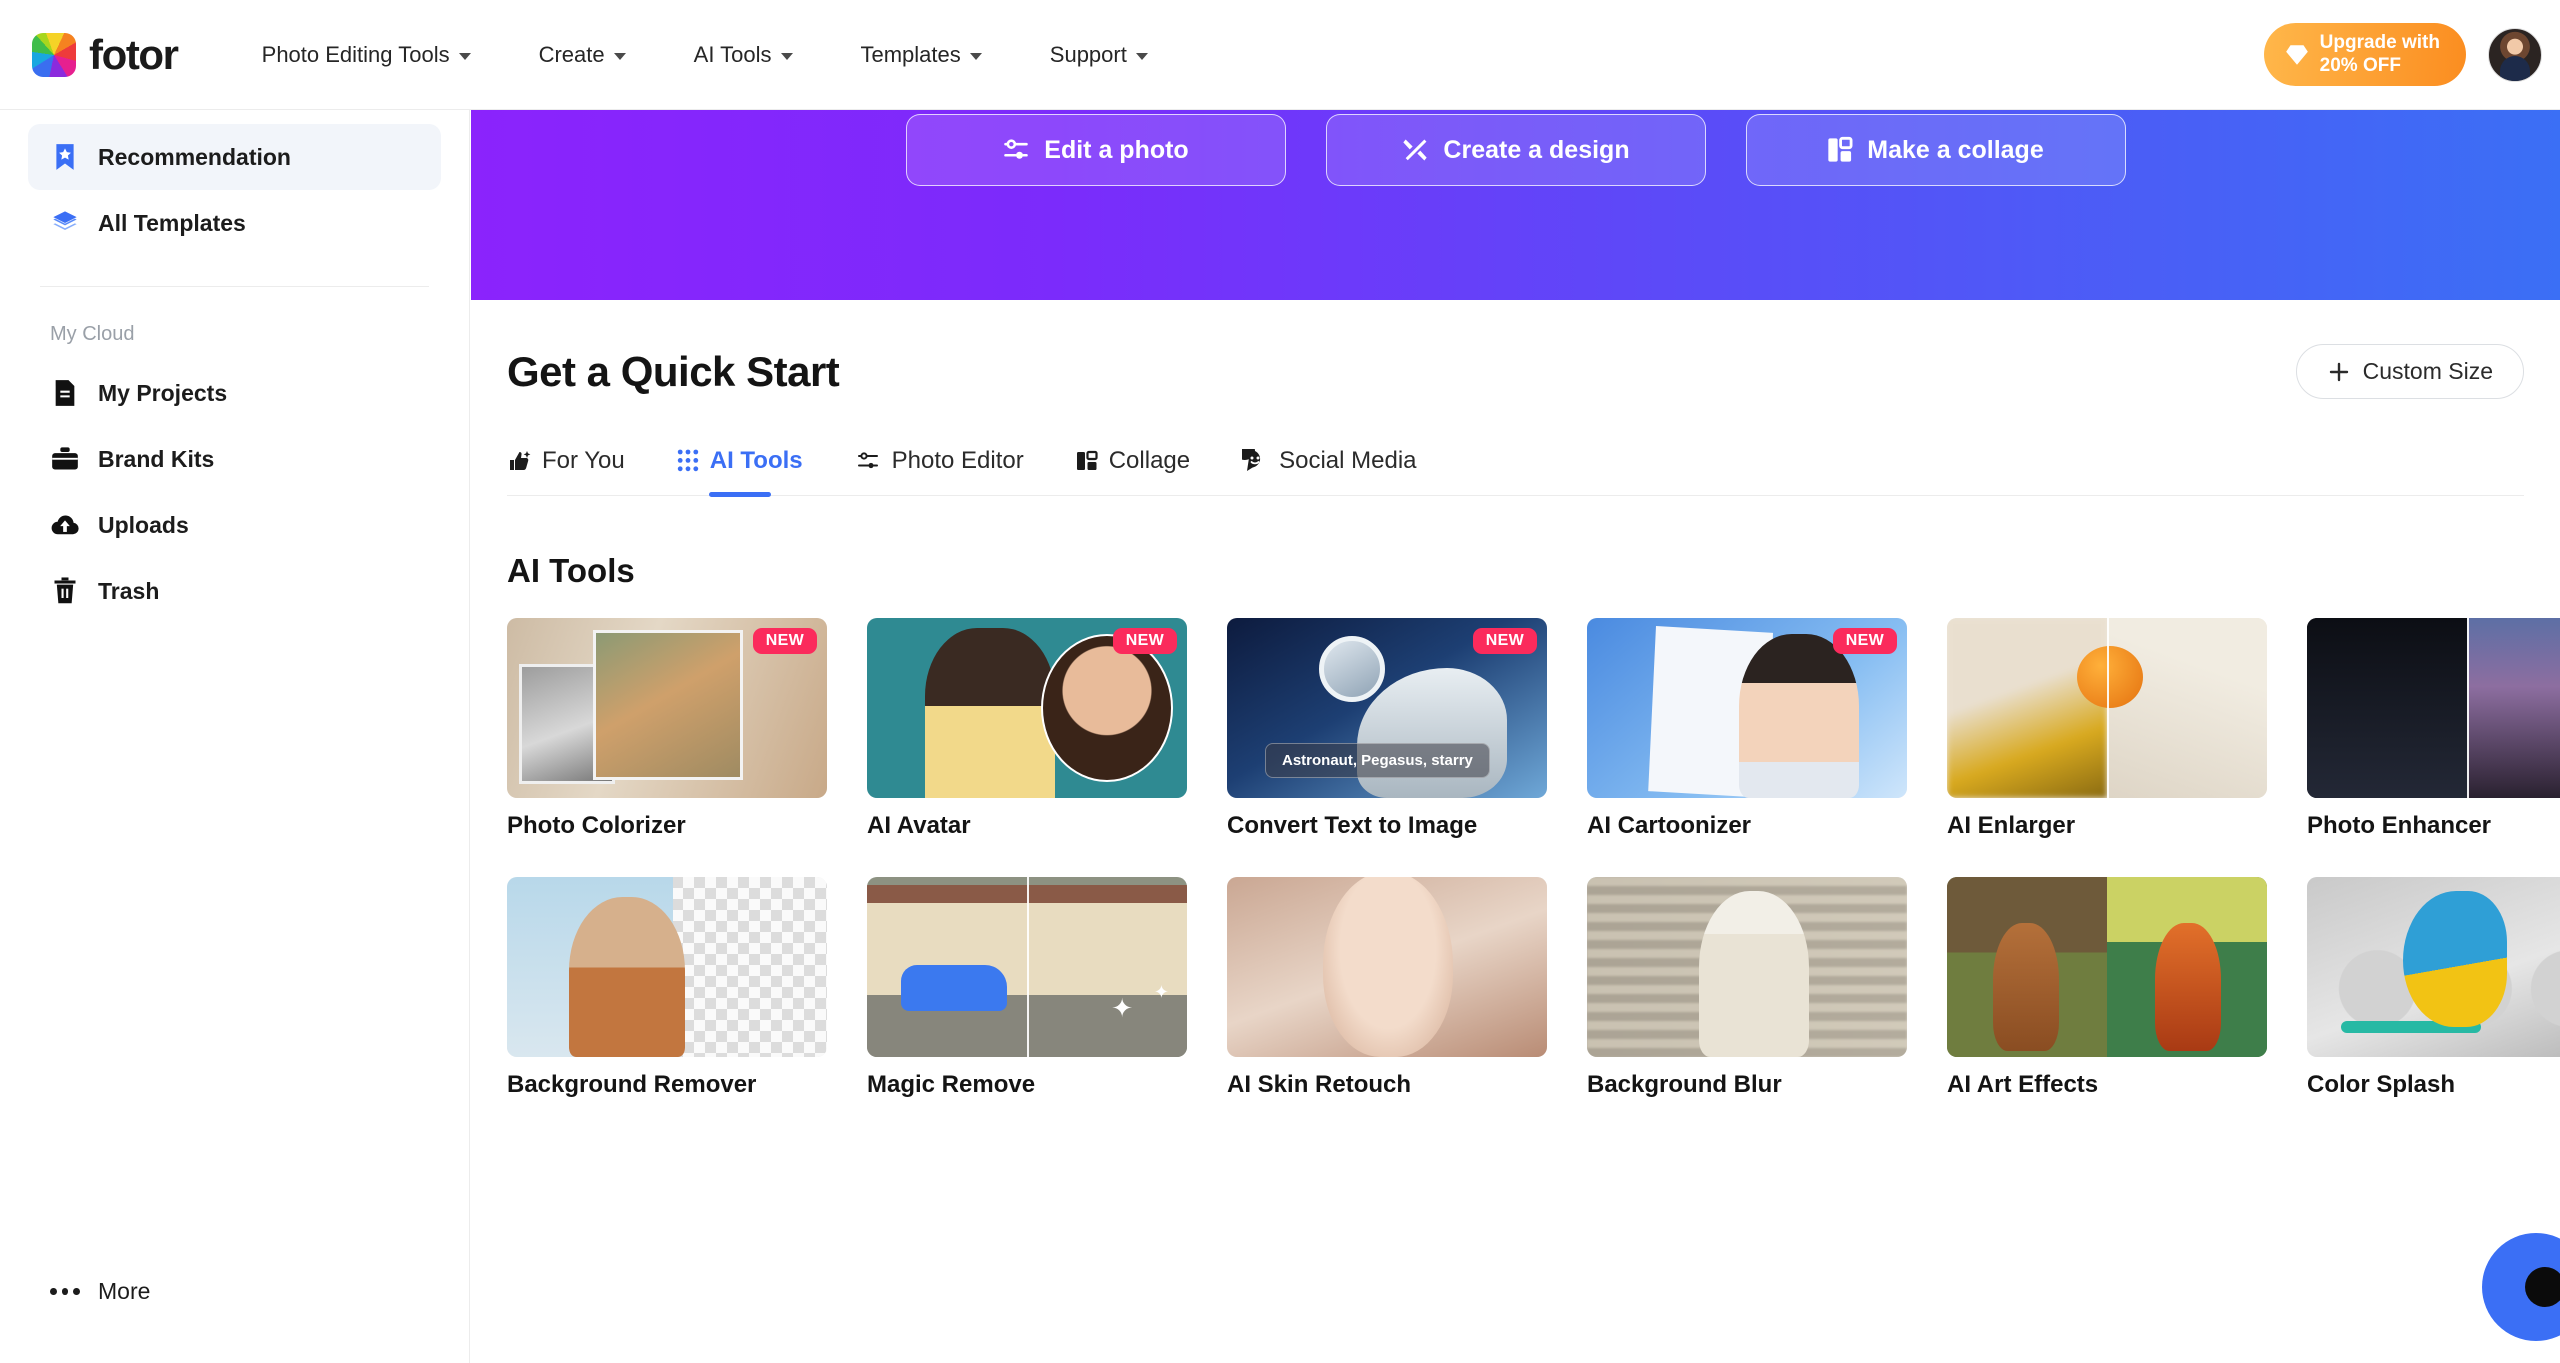  What do you see at coordinates (732, 54) in the screenshot?
I see `nav-label: AI Tools` at bounding box center [732, 54].